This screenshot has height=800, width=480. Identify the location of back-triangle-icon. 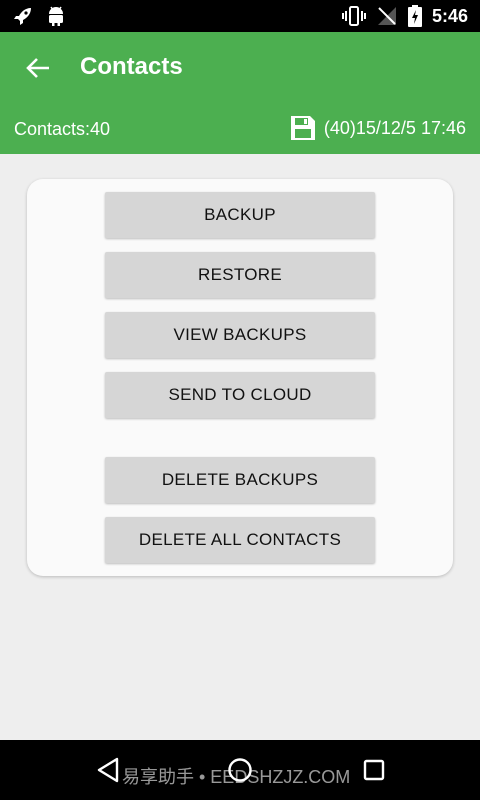
(108, 770).